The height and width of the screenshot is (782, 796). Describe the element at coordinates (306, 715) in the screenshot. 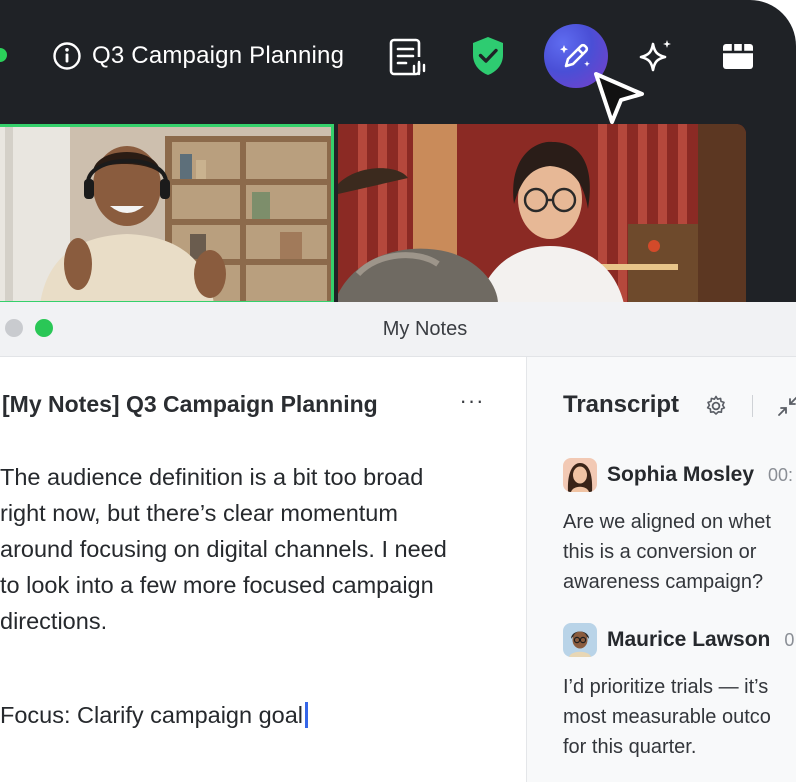

I see `text-caret` at that location.